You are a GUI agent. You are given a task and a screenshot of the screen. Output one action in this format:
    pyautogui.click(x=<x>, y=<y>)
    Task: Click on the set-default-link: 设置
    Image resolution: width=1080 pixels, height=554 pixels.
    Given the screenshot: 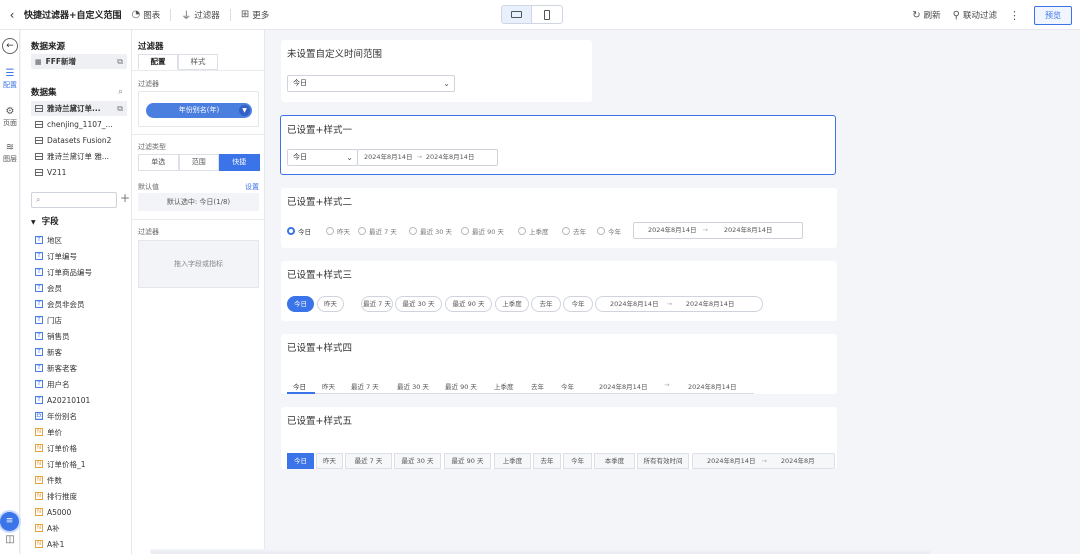 What is the action you would take?
    pyautogui.click(x=252, y=187)
    